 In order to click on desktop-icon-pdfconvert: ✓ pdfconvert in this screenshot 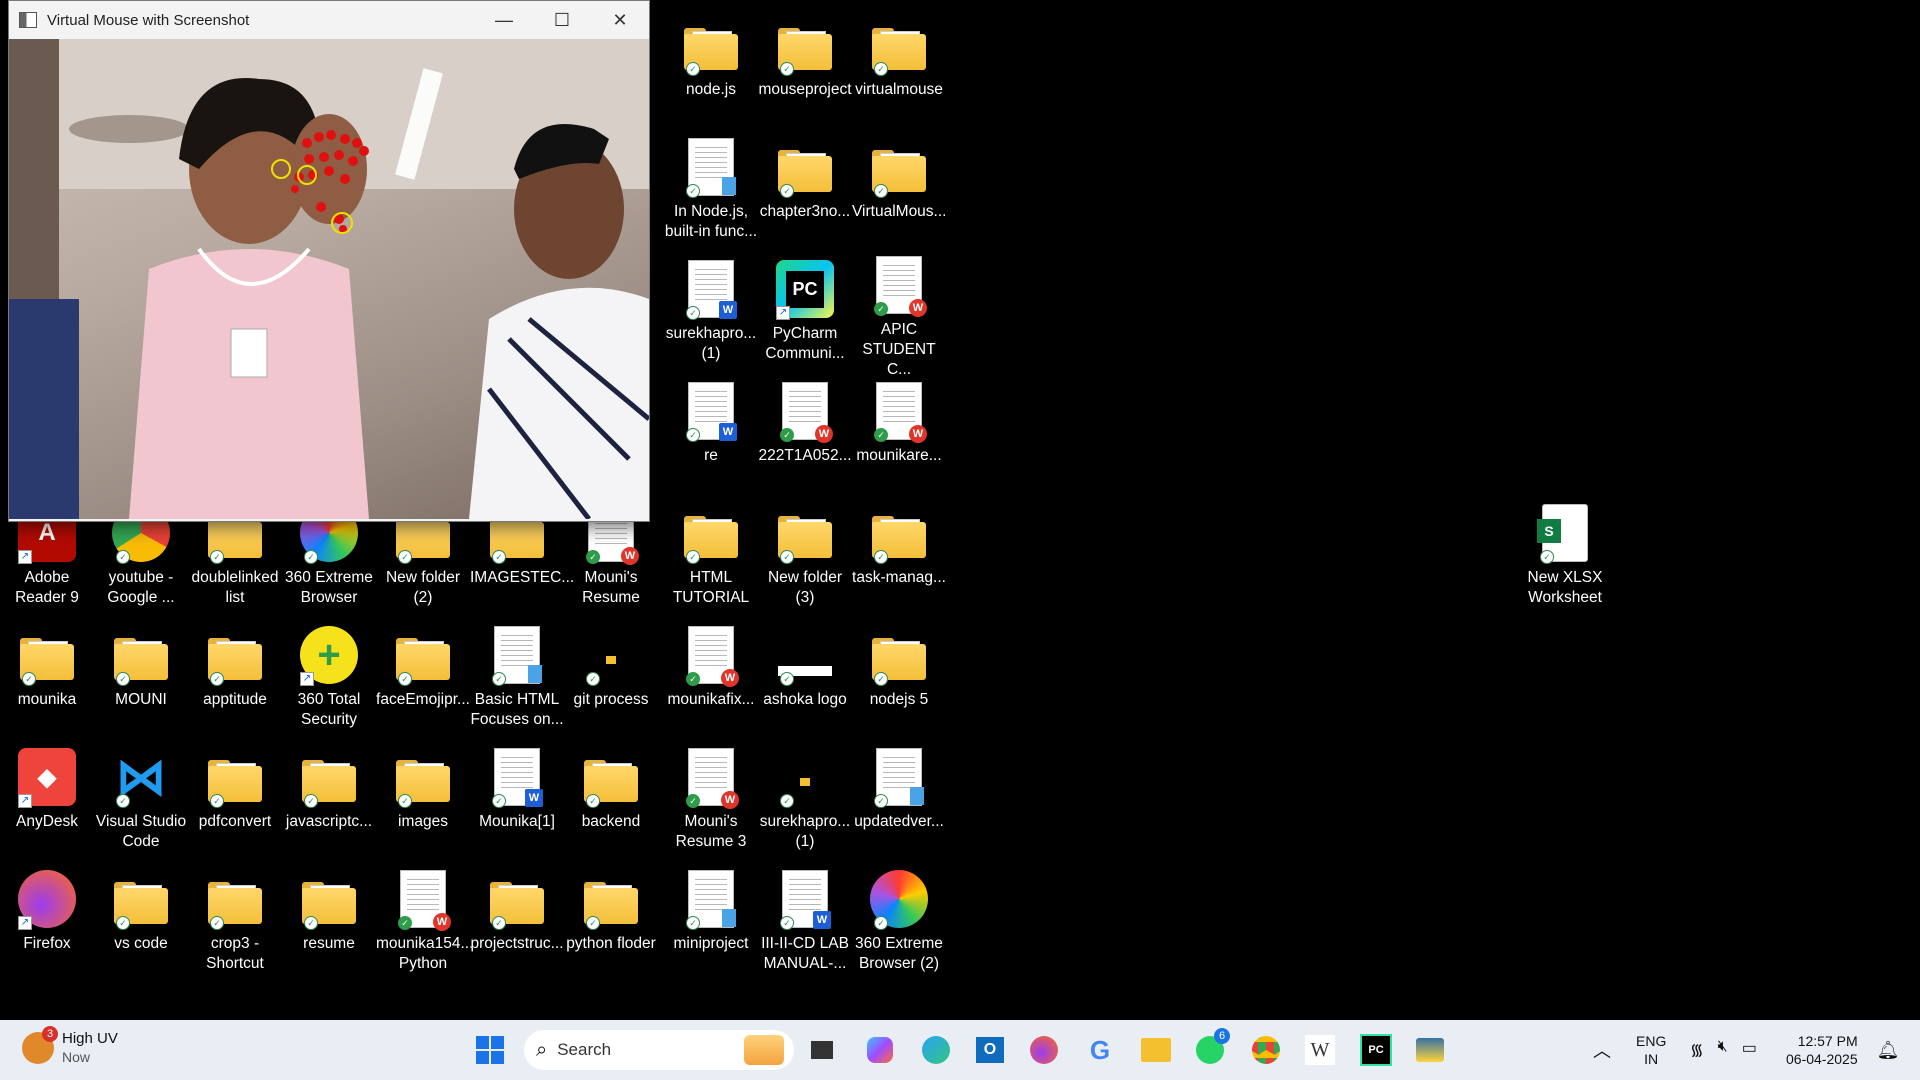, I will do `click(235, 799)`.